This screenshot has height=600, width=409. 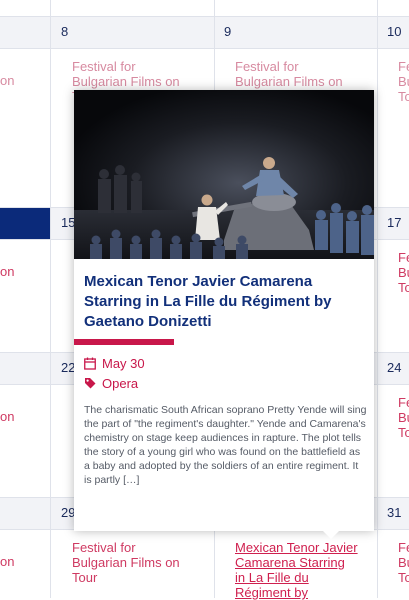 What do you see at coordinates (394, 512) in the screenshot?
I see `day-number: 31` at bounding box center [394, 512].